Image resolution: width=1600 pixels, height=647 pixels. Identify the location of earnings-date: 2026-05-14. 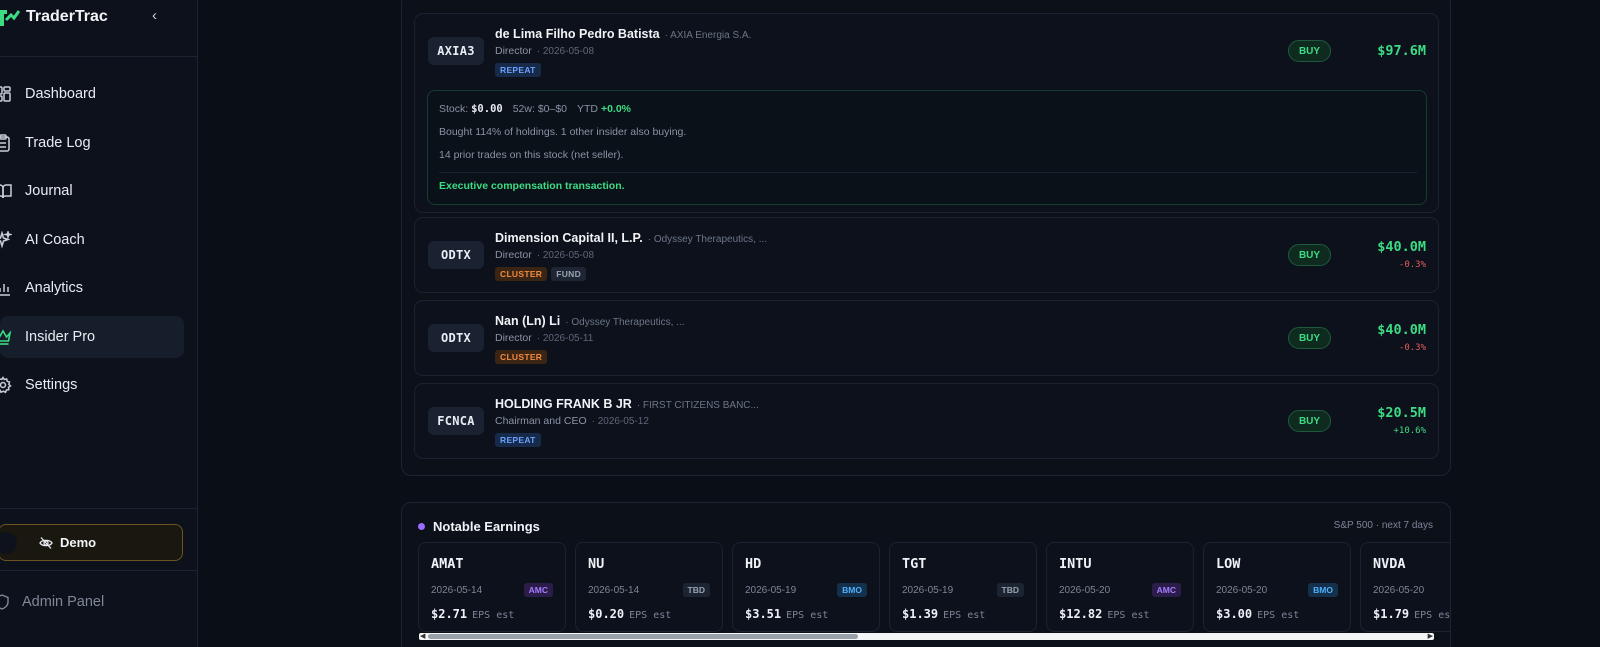
(614, 590).